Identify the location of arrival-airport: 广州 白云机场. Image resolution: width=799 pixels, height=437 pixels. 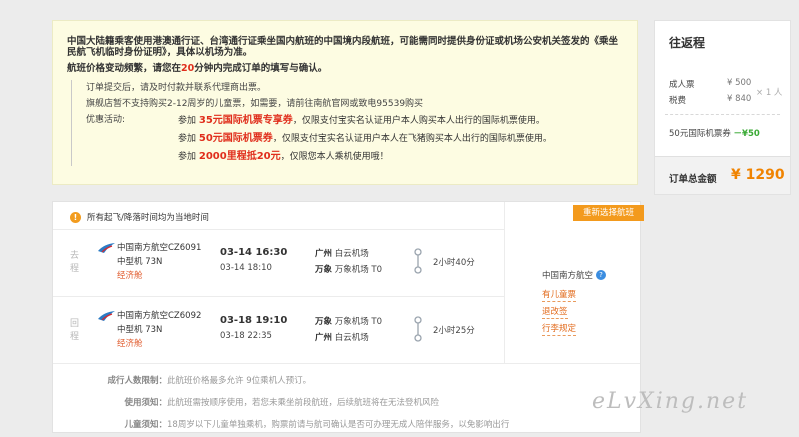
(342, 338).